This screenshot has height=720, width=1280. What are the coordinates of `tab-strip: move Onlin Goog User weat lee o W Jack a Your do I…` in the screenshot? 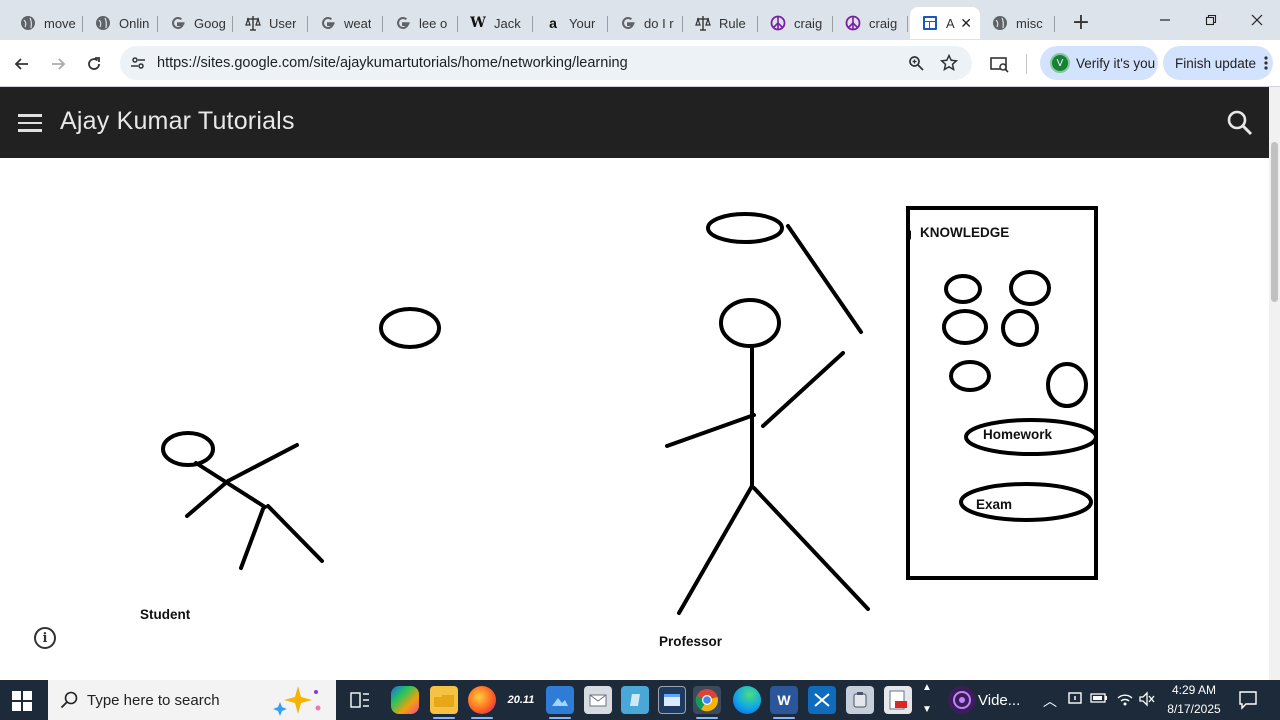 It's located at (640, 20).